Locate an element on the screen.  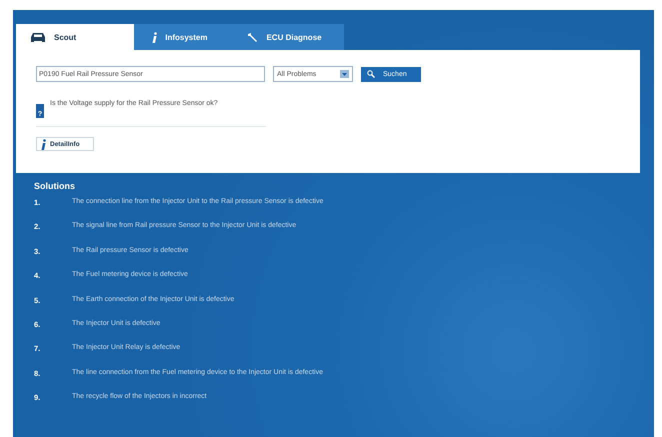
wrench-icon is located at coordinates (252, 37).